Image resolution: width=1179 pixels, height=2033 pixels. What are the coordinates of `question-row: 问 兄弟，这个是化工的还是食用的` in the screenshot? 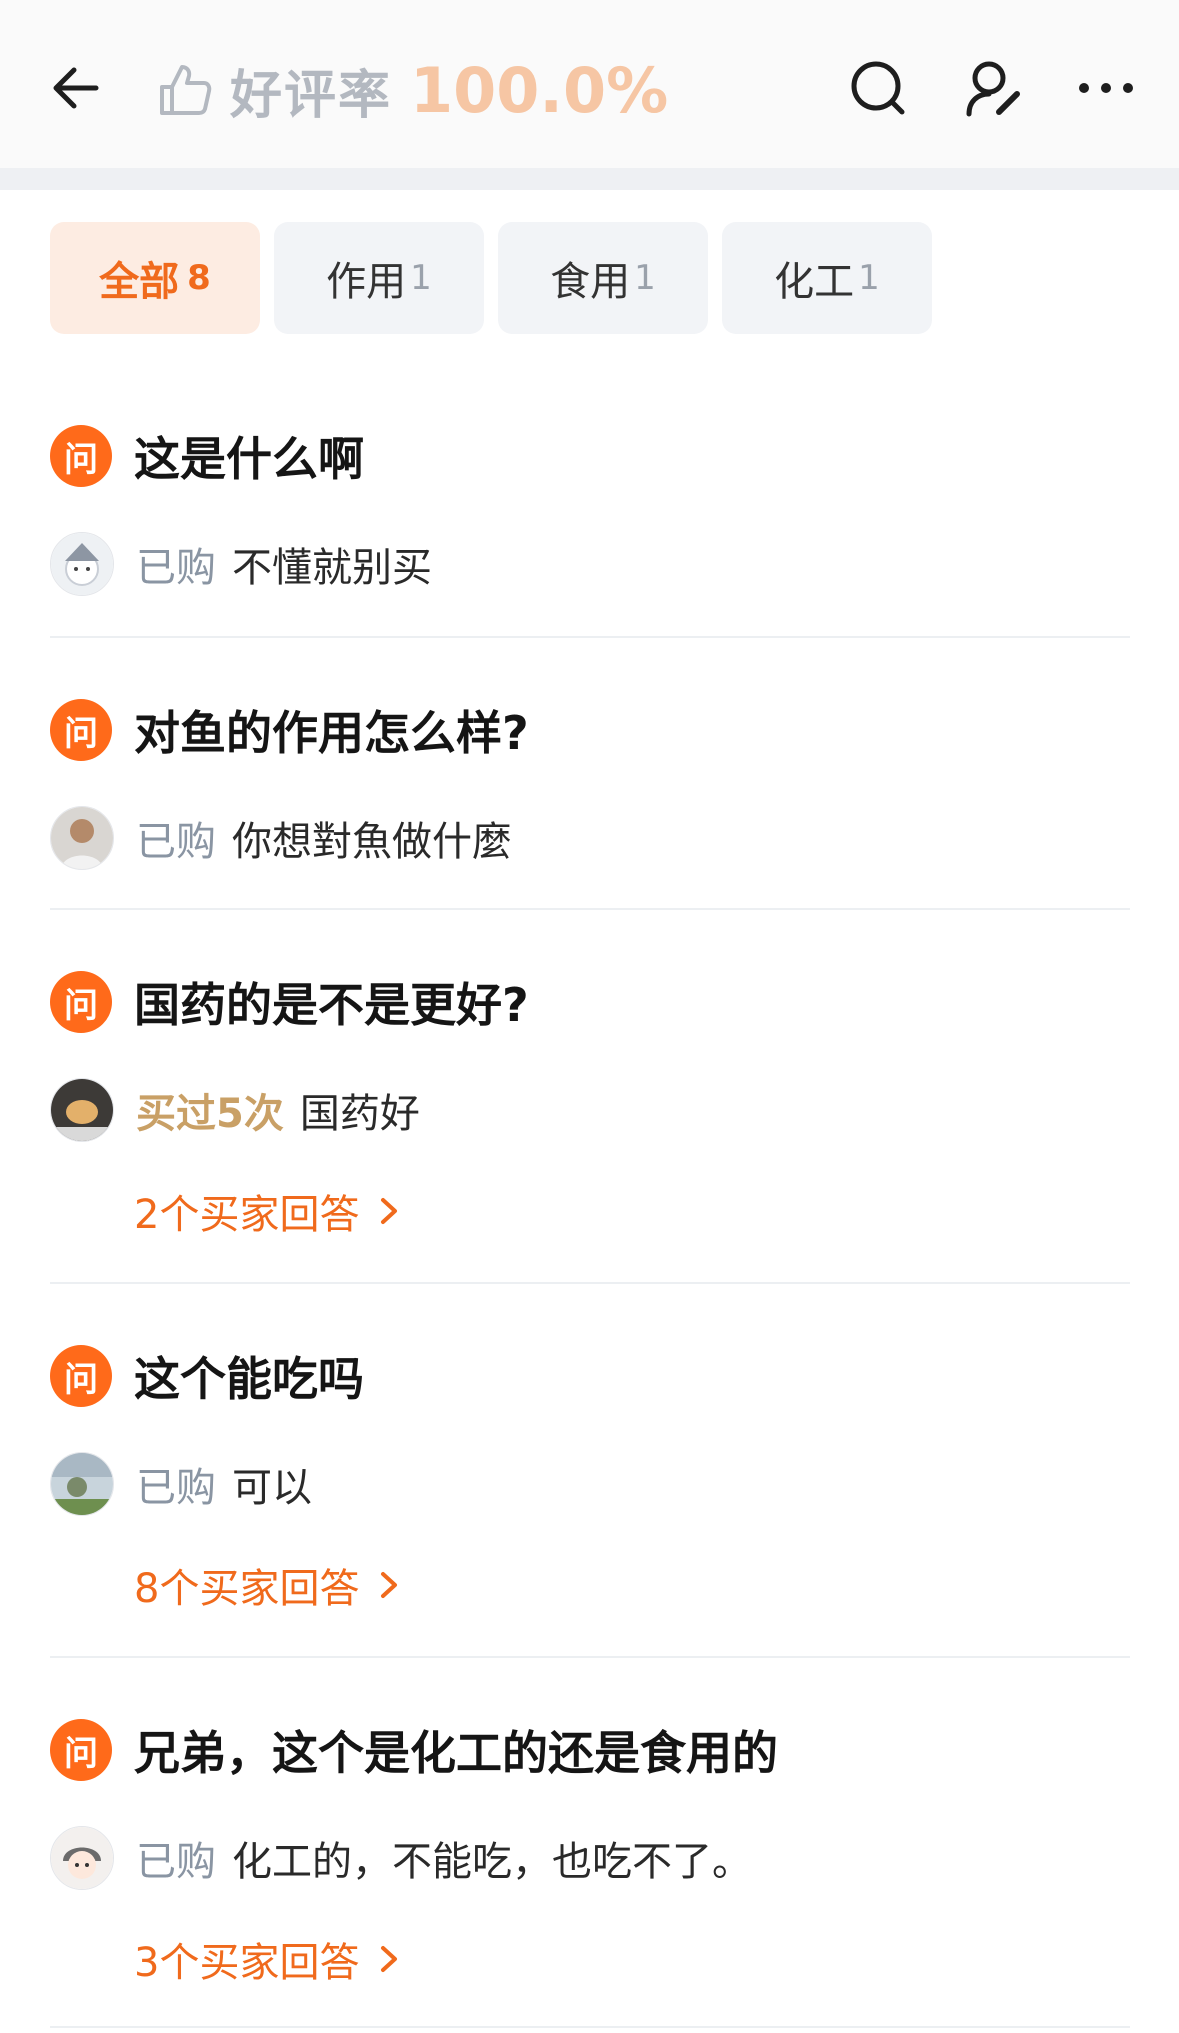 It's located at (590, 1747).